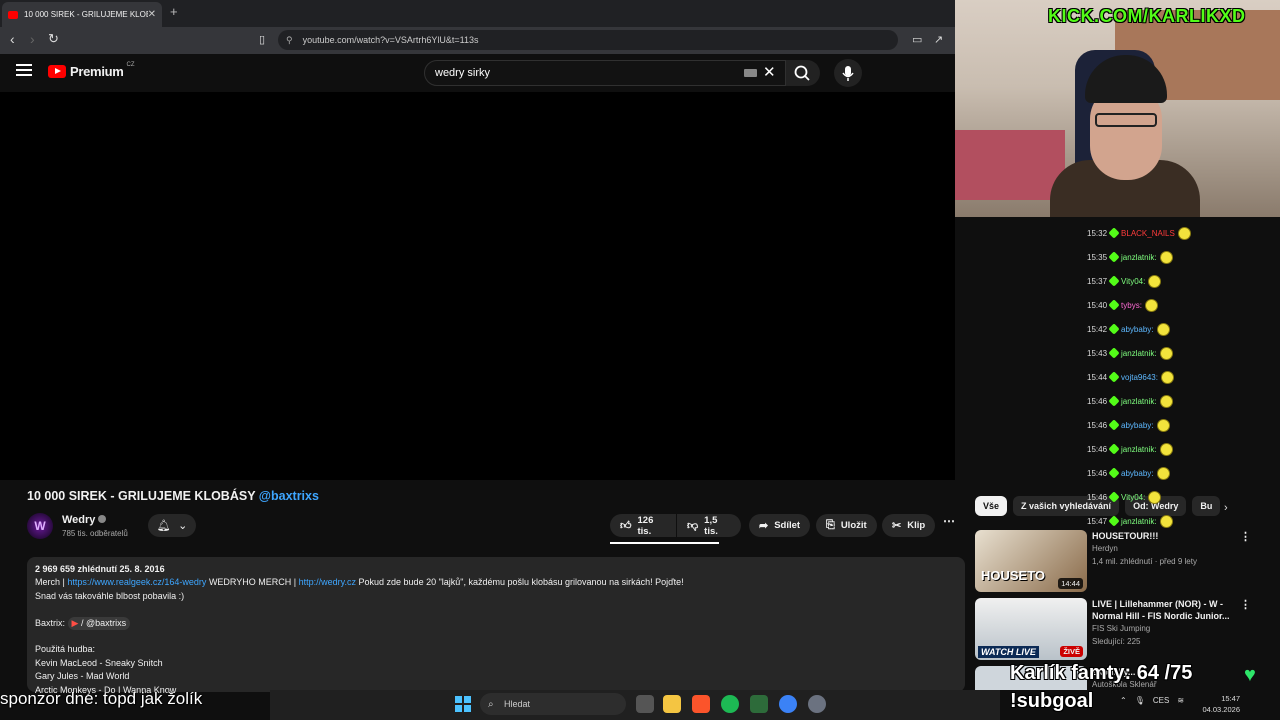  Describe the element at coordinates (152, 14) in the screenshot. I see `close-tab-icon: ✕` at that location.